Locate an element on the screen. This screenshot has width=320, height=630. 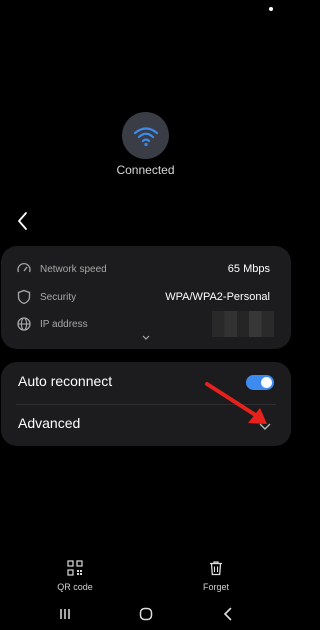
forget-button: Forget is located at coordinates (216, 576).